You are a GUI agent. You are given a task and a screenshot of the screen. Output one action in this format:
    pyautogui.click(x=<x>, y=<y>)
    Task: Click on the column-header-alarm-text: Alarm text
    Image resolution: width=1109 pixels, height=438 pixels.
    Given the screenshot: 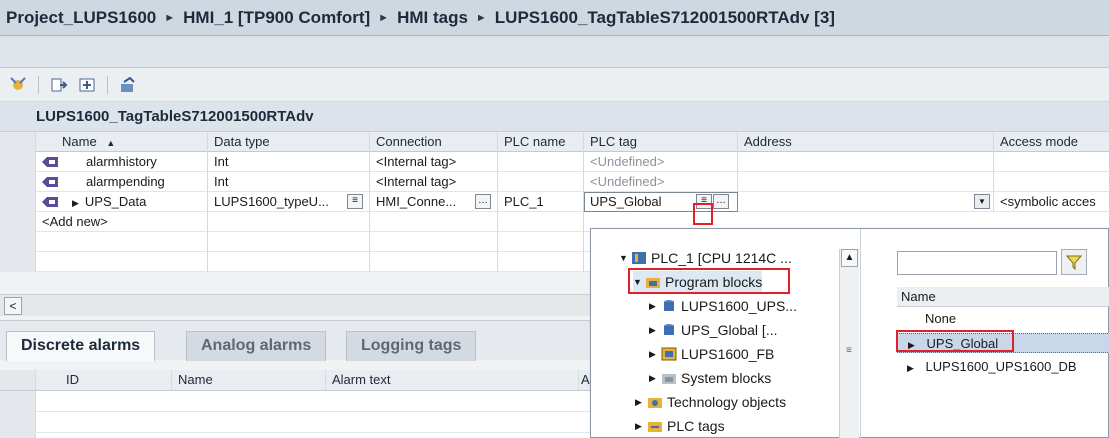 What is the action you would take?
    pyautogui.click(x=452, y=380)
    